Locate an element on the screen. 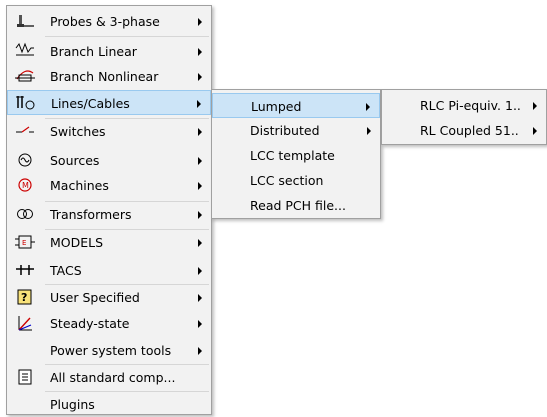 The height and width of the screenshot is (417, 547). svg-text: E is located at coordinates (24, 243).